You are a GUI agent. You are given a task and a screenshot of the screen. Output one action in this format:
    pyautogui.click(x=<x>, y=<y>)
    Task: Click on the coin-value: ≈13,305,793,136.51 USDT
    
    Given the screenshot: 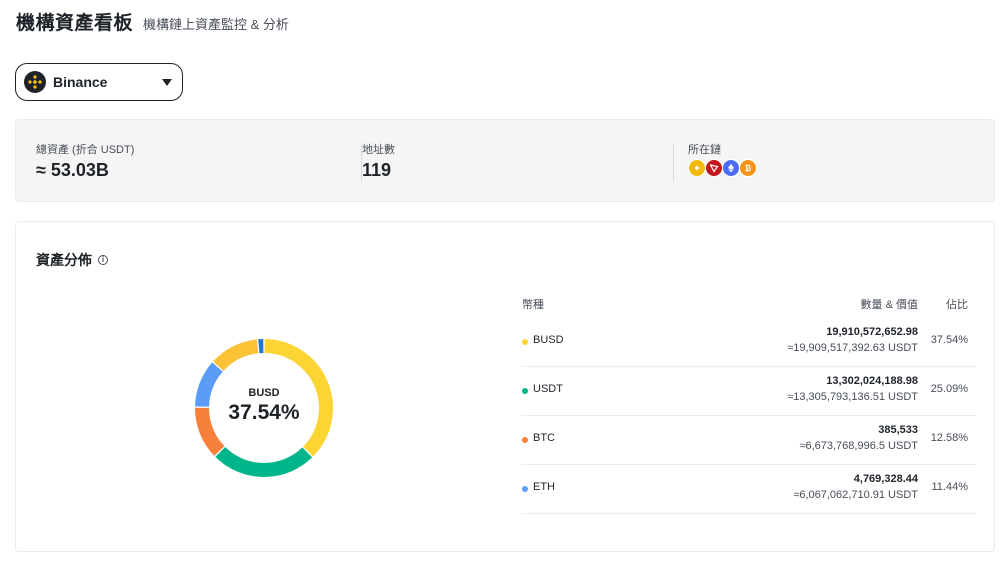 What is the action you would take?
    pyautogui.click(x=852, y=397)
    